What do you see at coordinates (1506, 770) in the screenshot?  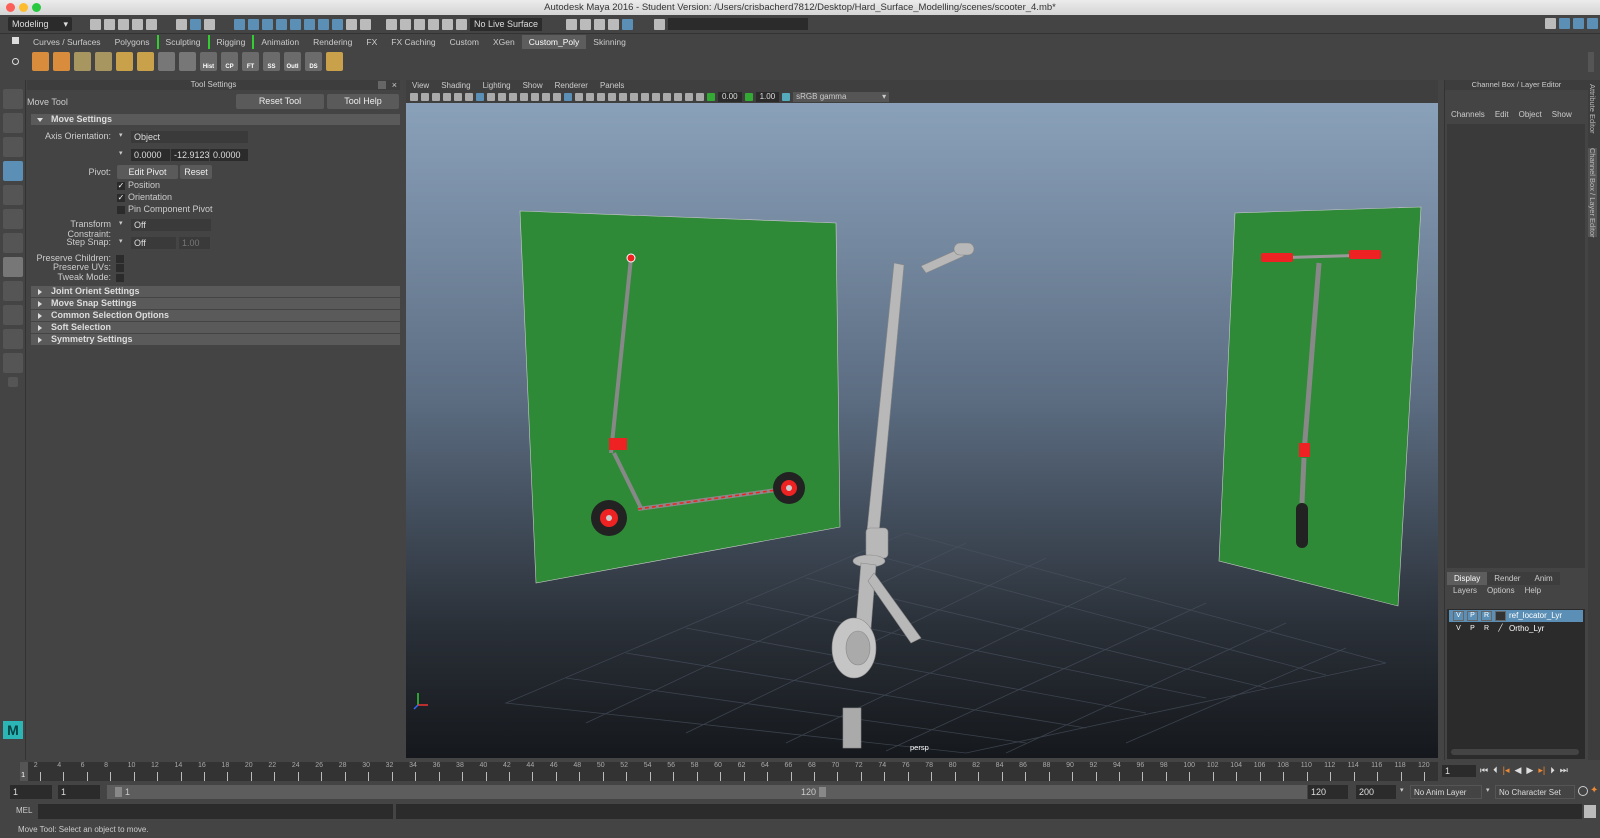 I see `step-back-key-icon: |◂` at bounding box center [1506, 770].